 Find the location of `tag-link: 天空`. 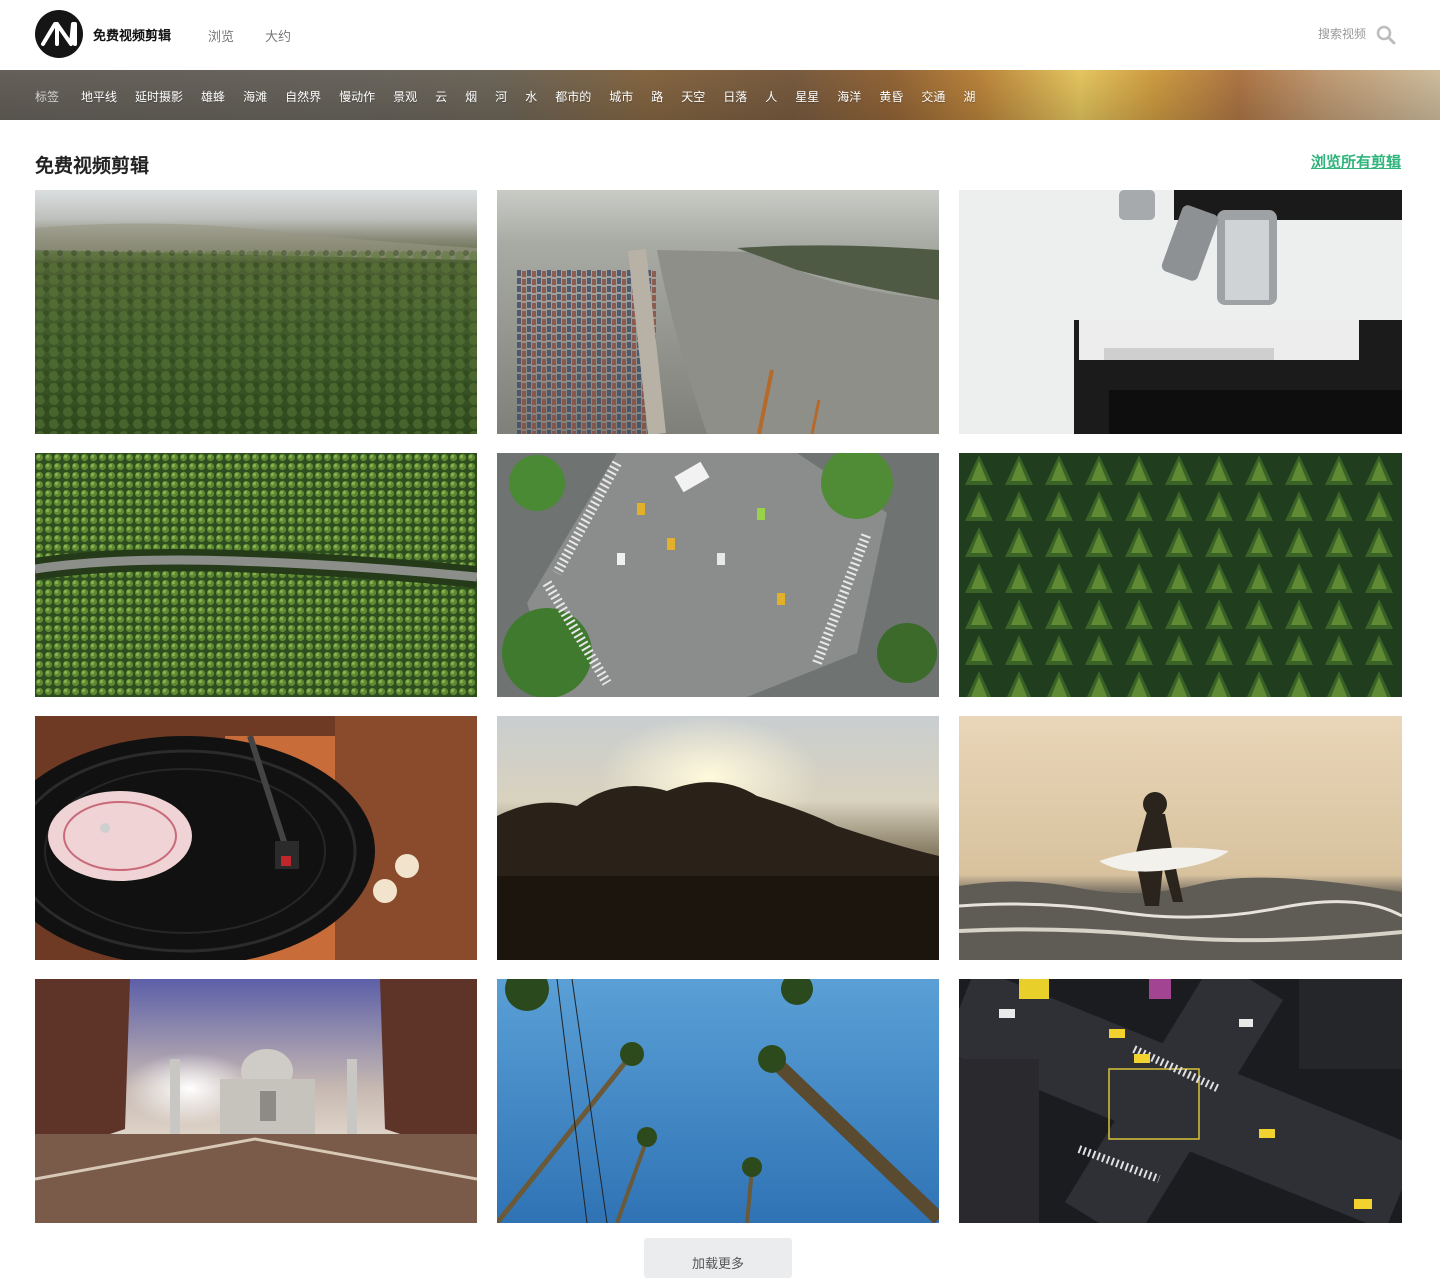

tag-link: 天空 is located at coordinates (693, 96).